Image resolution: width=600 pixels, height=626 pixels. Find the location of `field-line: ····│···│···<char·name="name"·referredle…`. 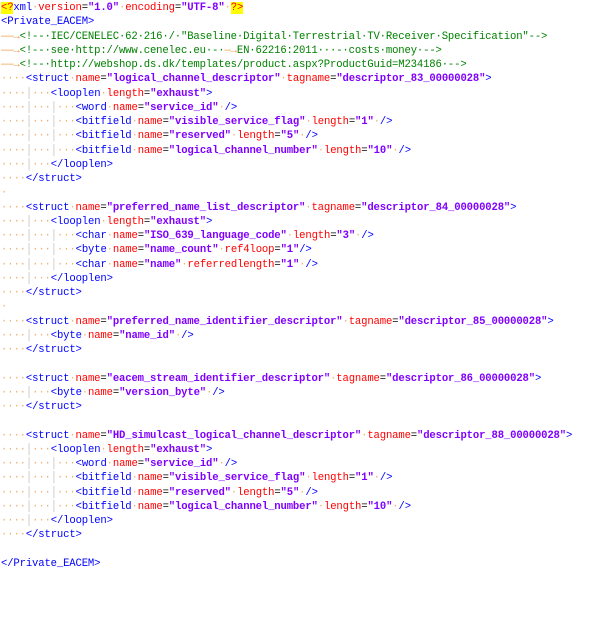

field-line: ····│···│···<char·name="name"·referredle… is located at coordinates (300, 265).